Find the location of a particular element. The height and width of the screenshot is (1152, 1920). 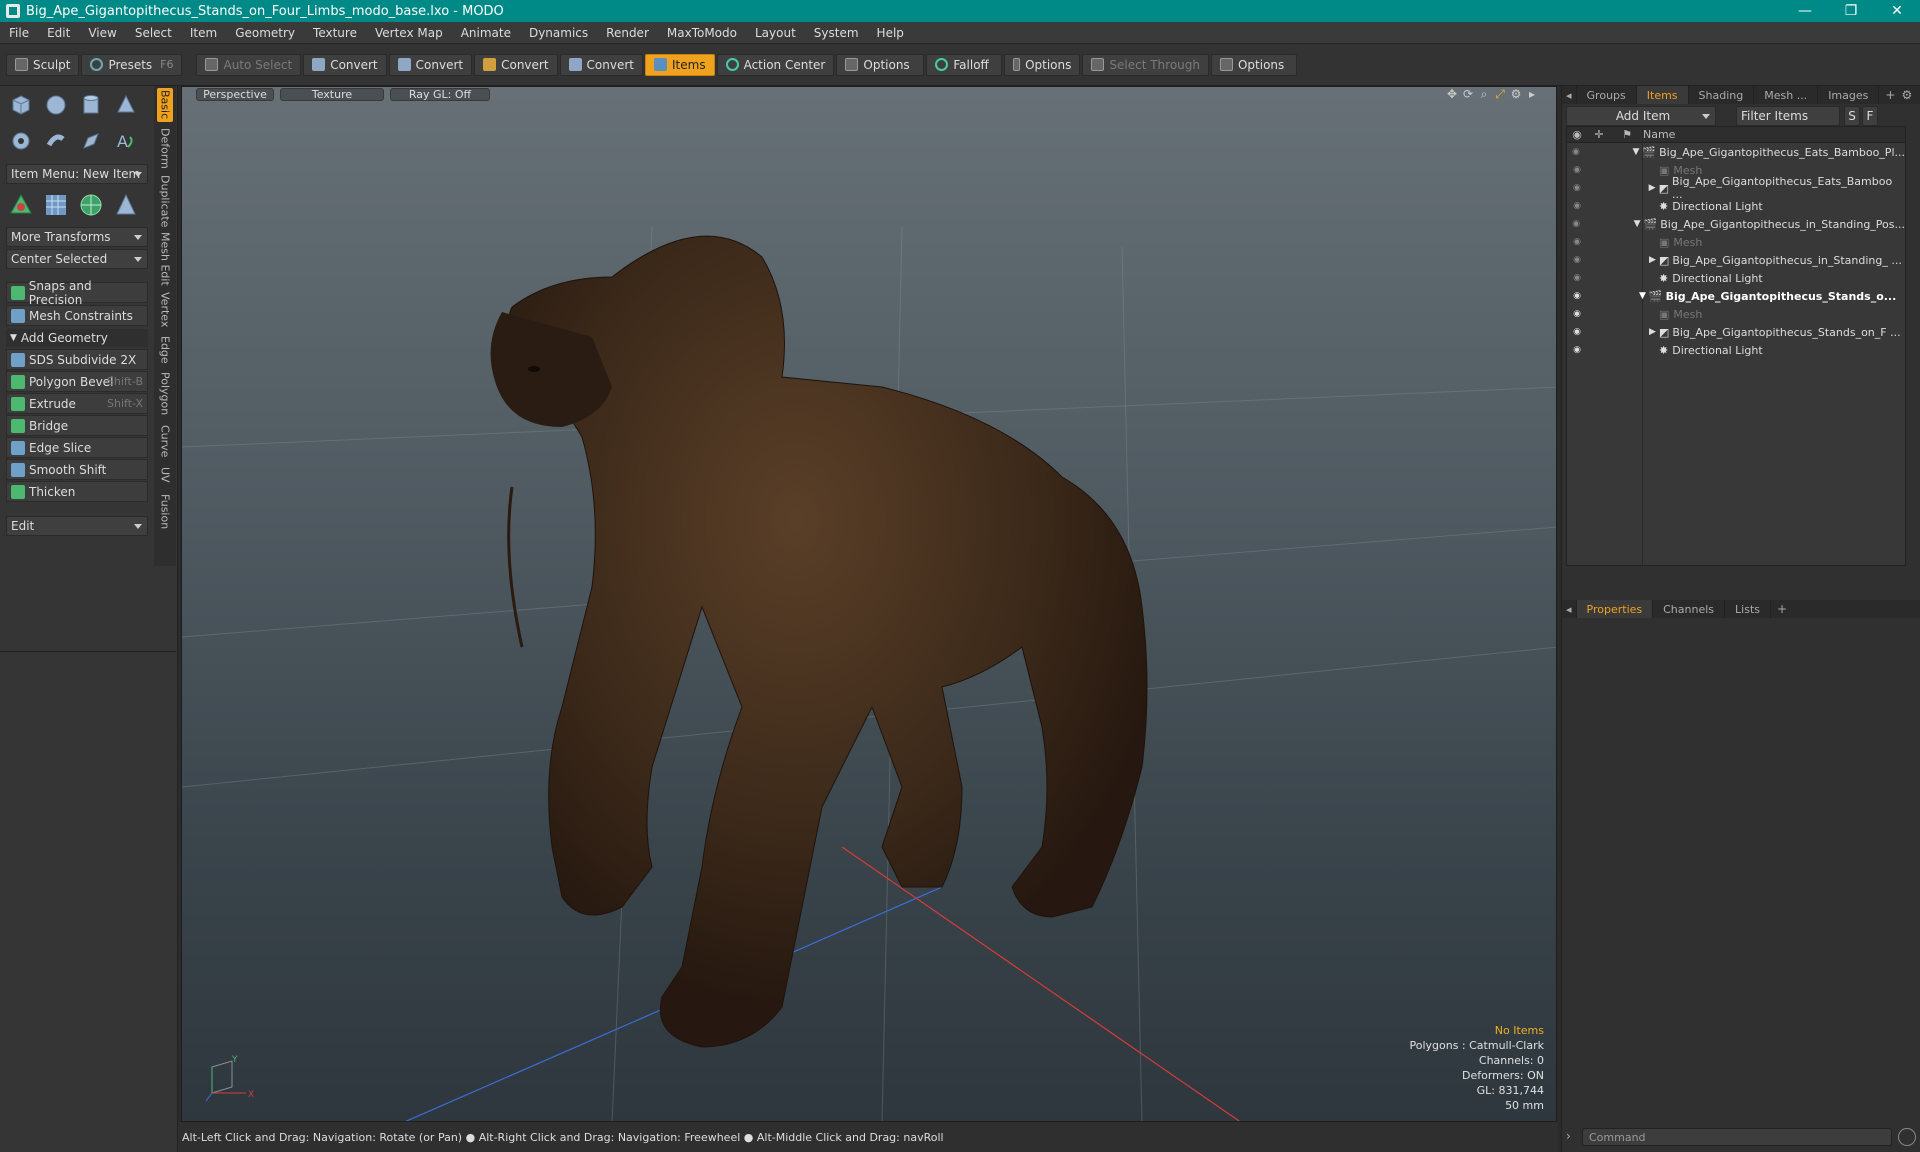

globe-tool is located at coordinates (91, 205).